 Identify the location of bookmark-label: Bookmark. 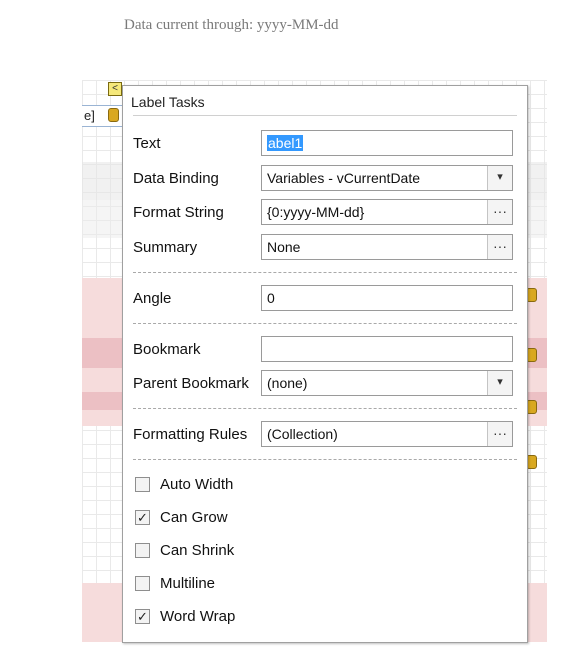
(167, 349).